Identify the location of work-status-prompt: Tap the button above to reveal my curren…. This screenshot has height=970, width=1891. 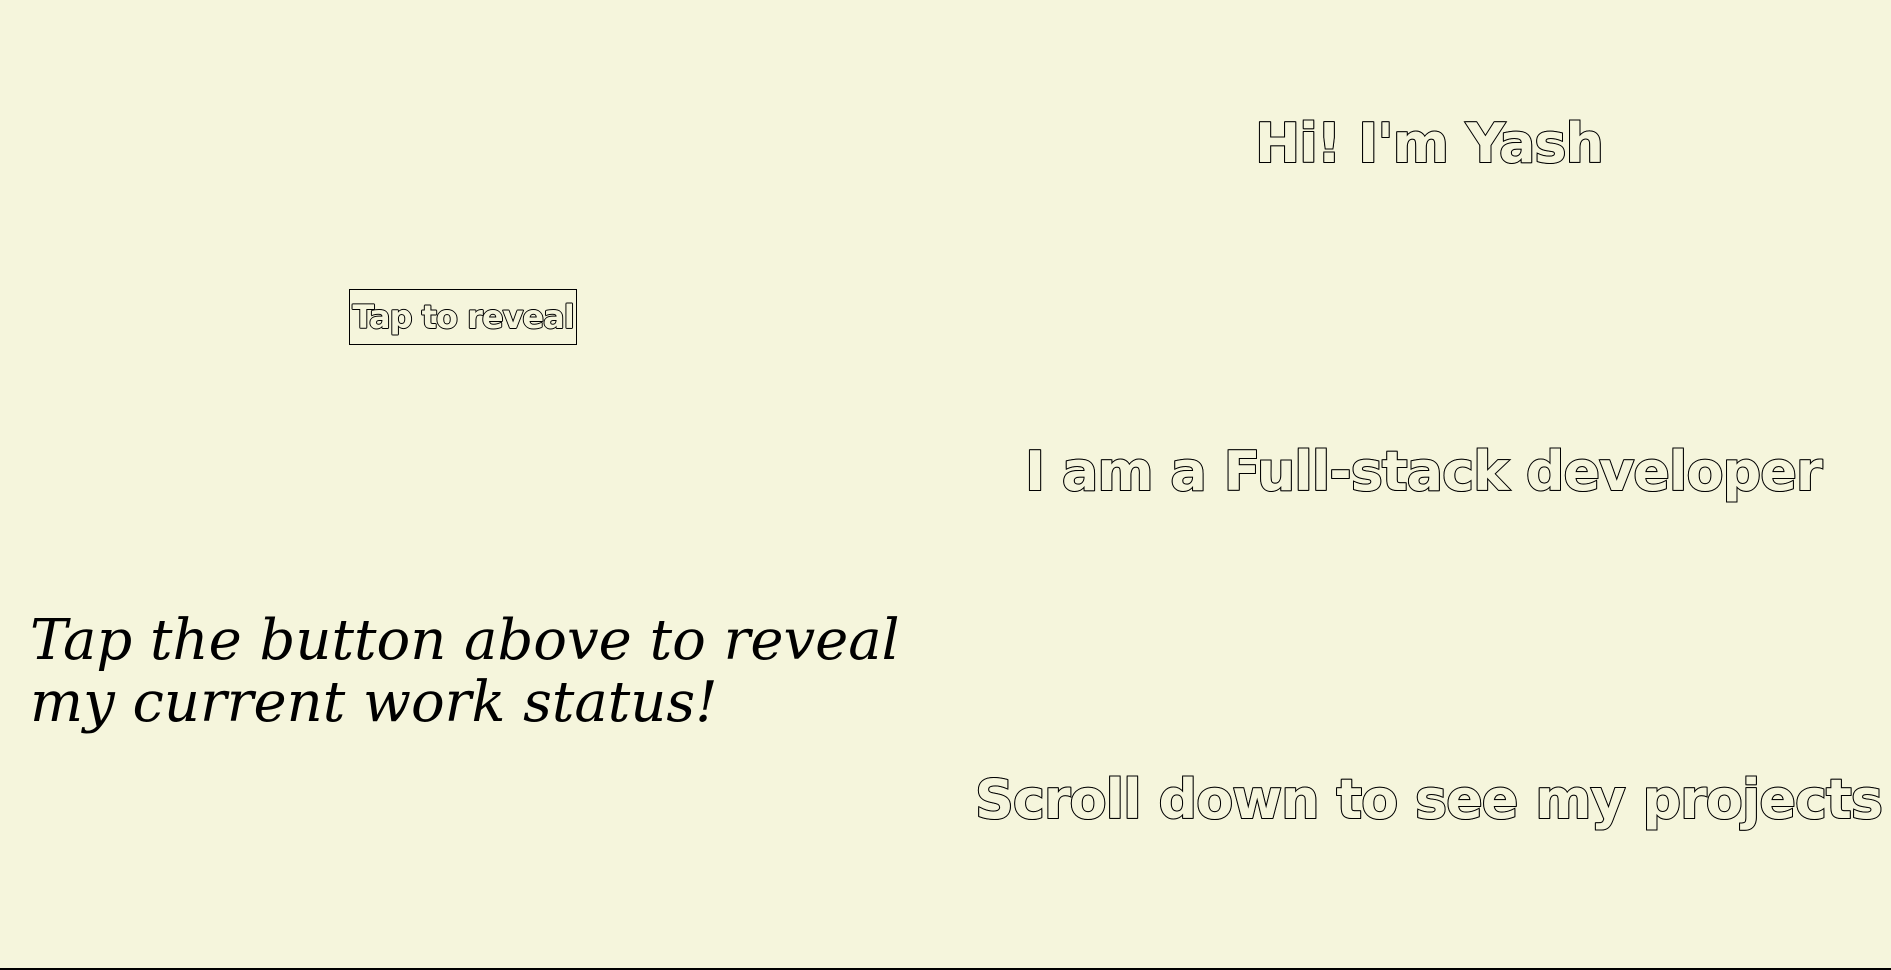
(465, 671).